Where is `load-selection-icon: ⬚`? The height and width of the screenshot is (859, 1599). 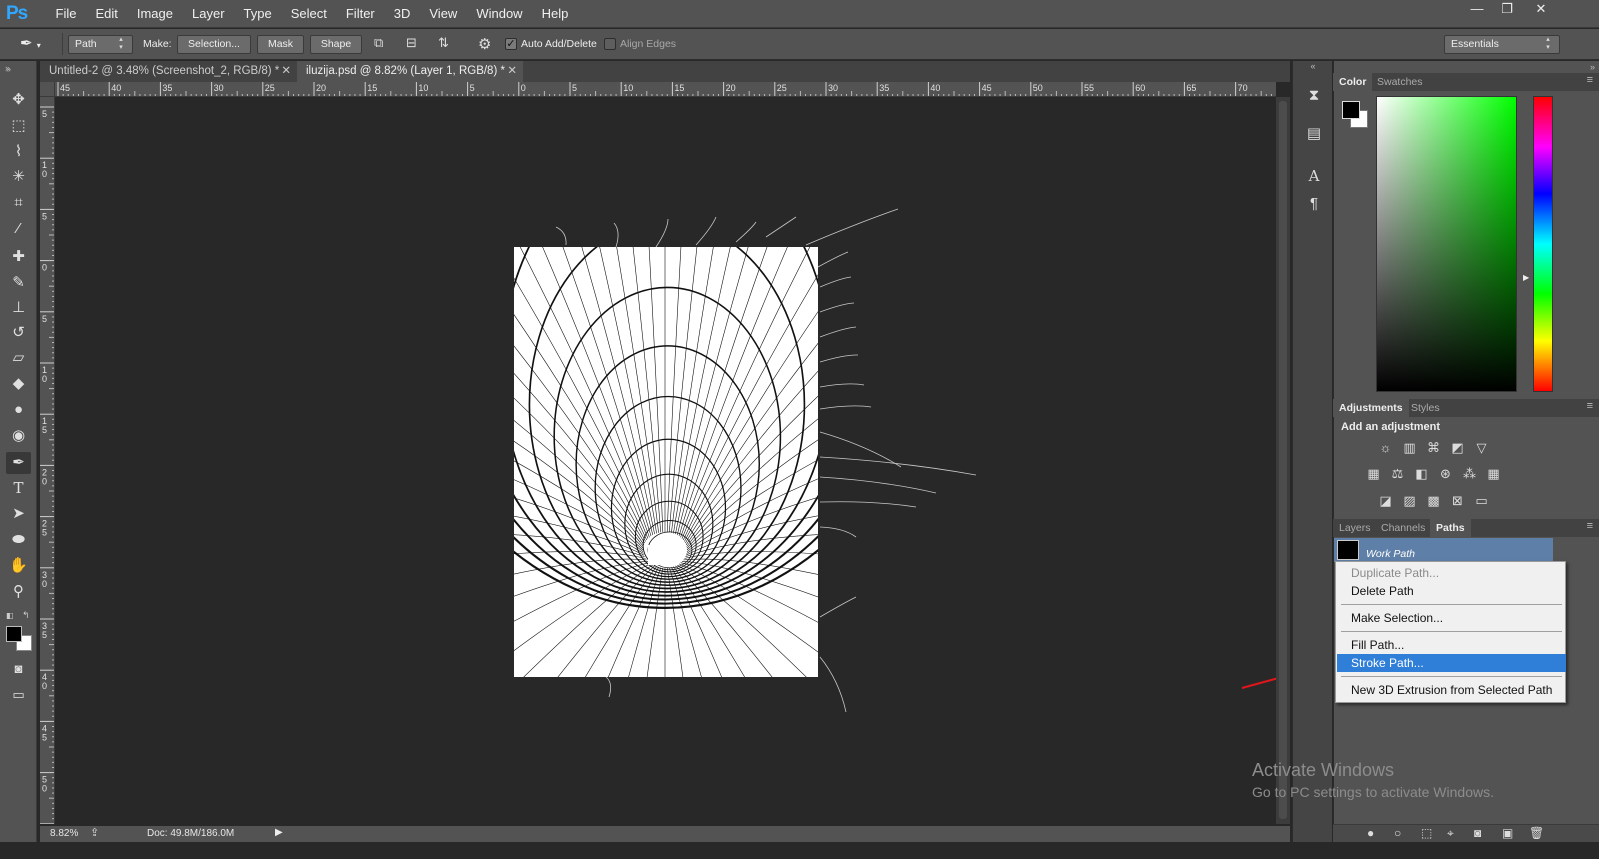 load-selection-icon: ⬚ is located at coordinates (1426, 833).